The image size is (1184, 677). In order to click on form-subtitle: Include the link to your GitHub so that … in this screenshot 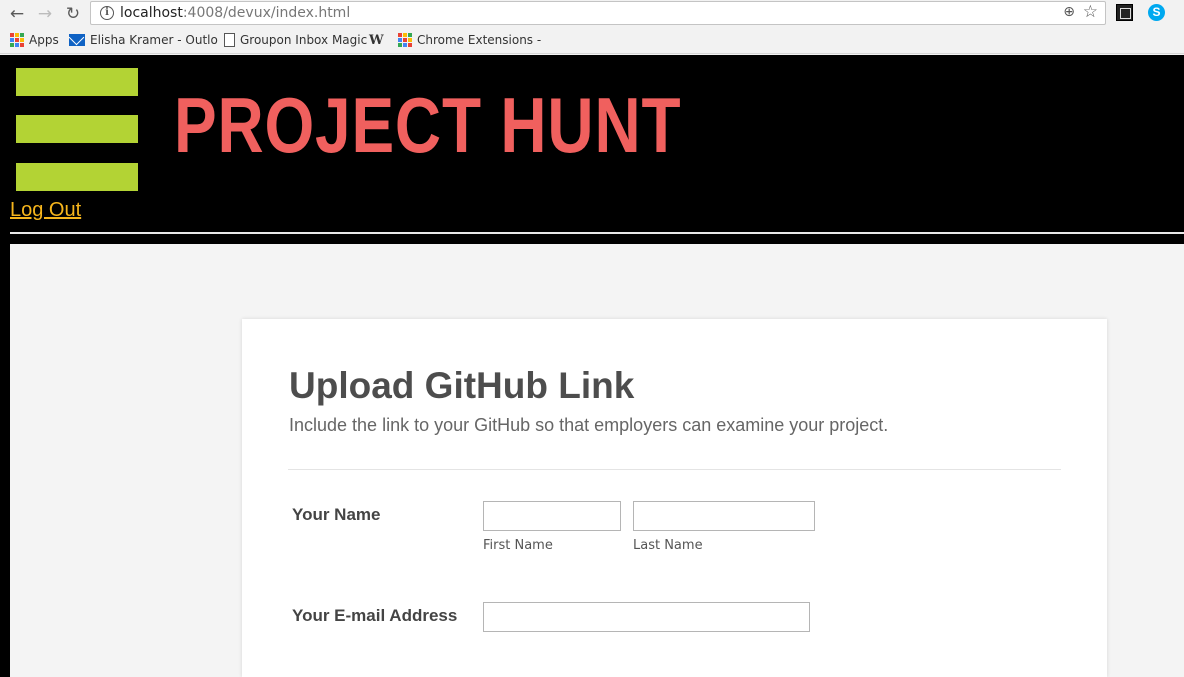, I will do `click(589, 425)`.